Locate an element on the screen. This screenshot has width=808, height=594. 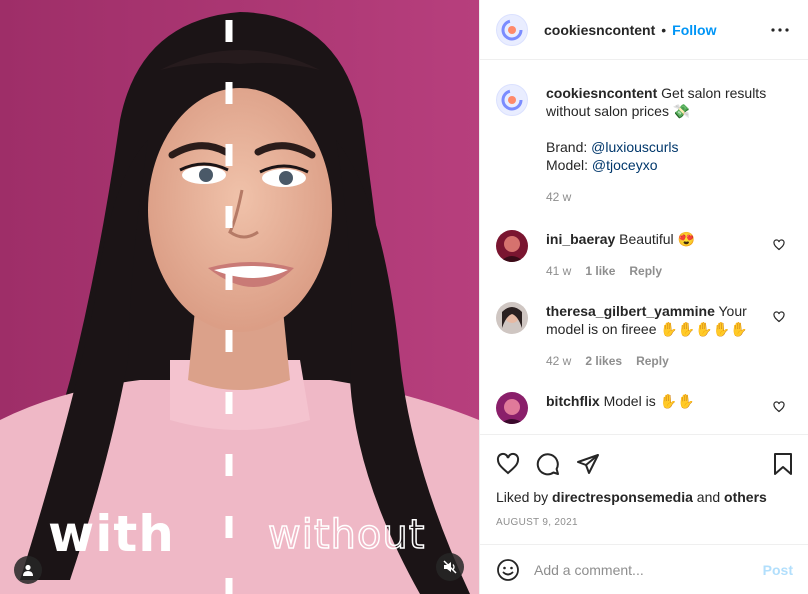
comment-text: Model is ✋✋ is located at coordinates (649, 401).